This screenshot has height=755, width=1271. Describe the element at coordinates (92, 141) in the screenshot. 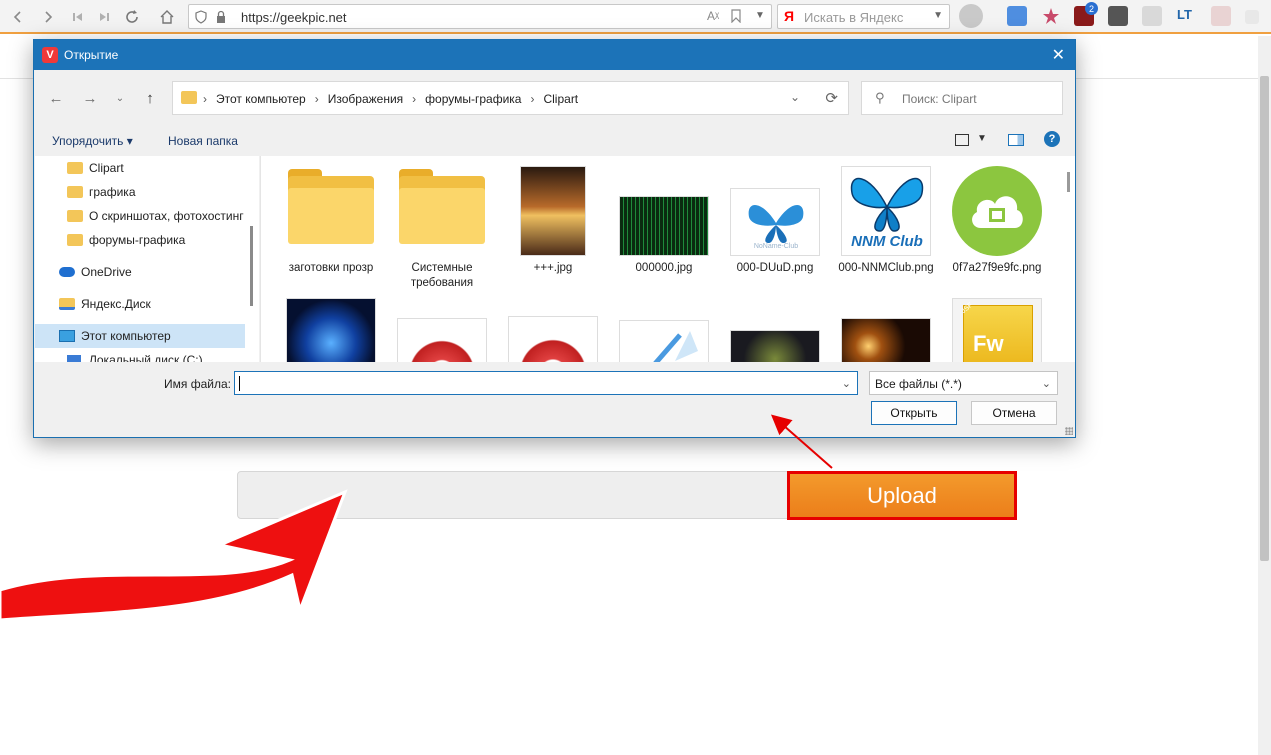

I see `organize-button: Упорядочить ▾` at that location.